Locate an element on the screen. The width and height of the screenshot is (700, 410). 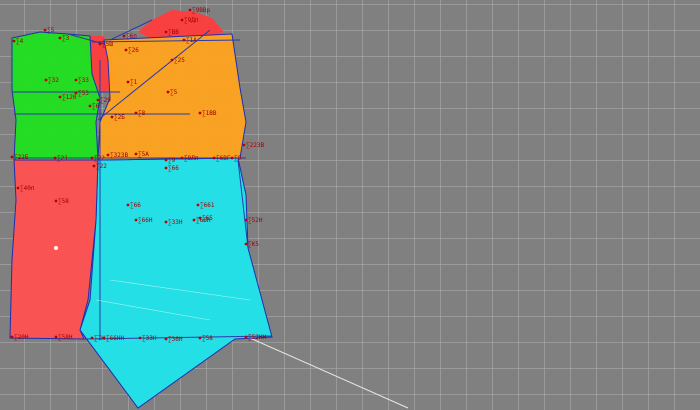
point-label: ∑52НН is located at coordinates (257, 337).